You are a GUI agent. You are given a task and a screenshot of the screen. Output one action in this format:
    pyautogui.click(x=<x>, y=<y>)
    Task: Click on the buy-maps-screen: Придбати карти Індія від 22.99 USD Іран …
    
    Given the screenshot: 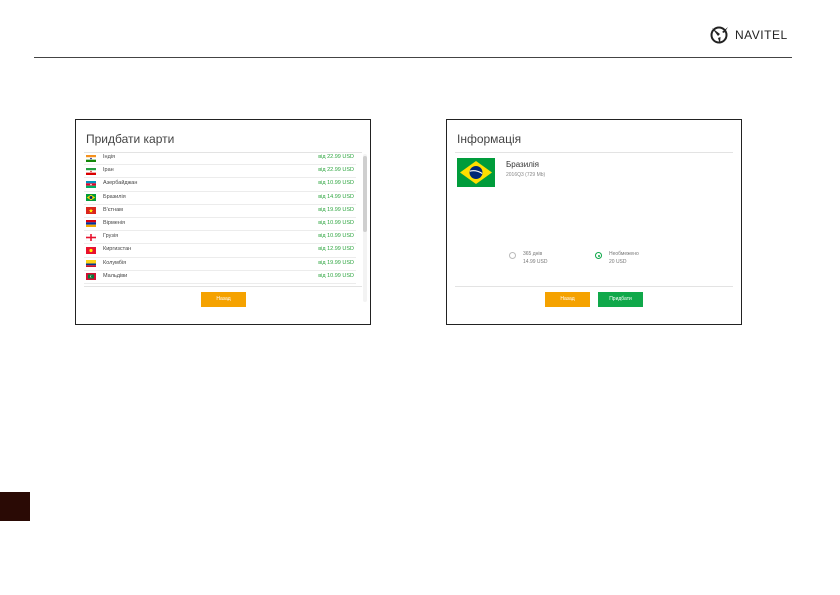 What is the action you would take?
    pyautogui.click(x=223, y=222)
    